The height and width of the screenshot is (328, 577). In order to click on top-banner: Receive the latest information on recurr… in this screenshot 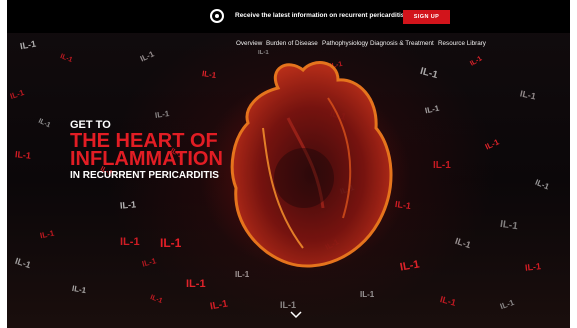, I will do `click(288, 16)`.